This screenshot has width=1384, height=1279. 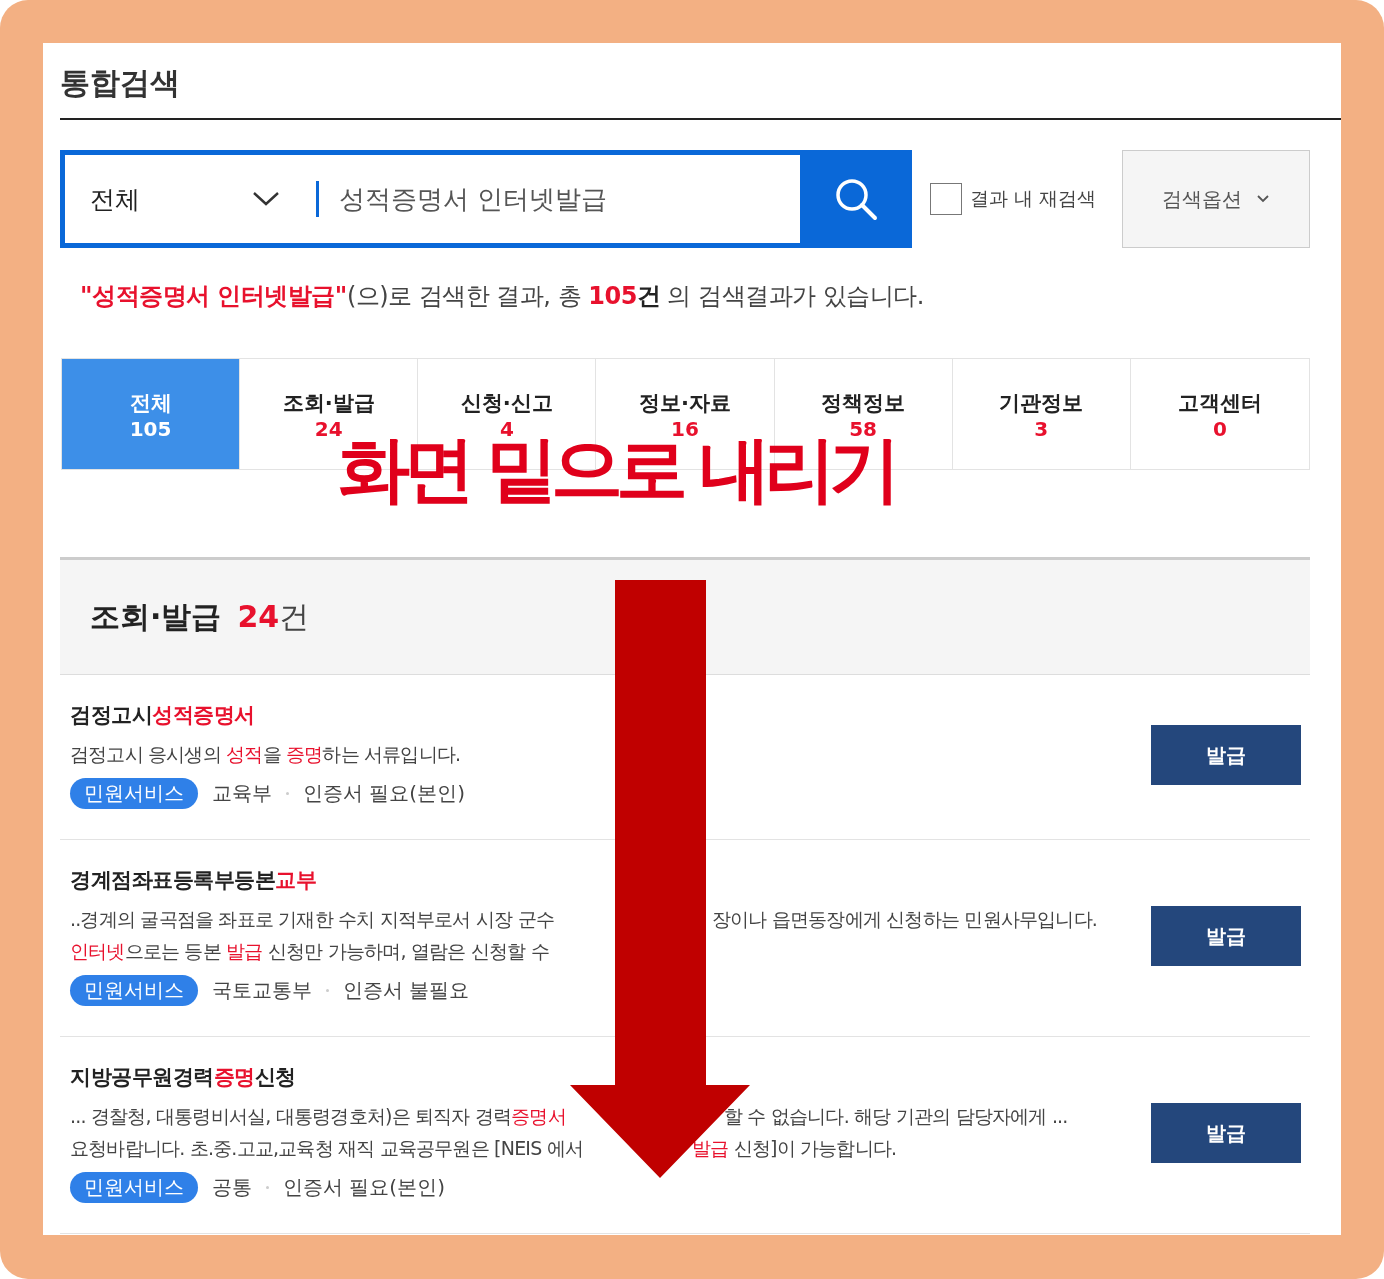 What do you see at coordinates (262, 990) in the screenshot?
I see `result-meta: 국토교통부` at bounding box center [262, 990].